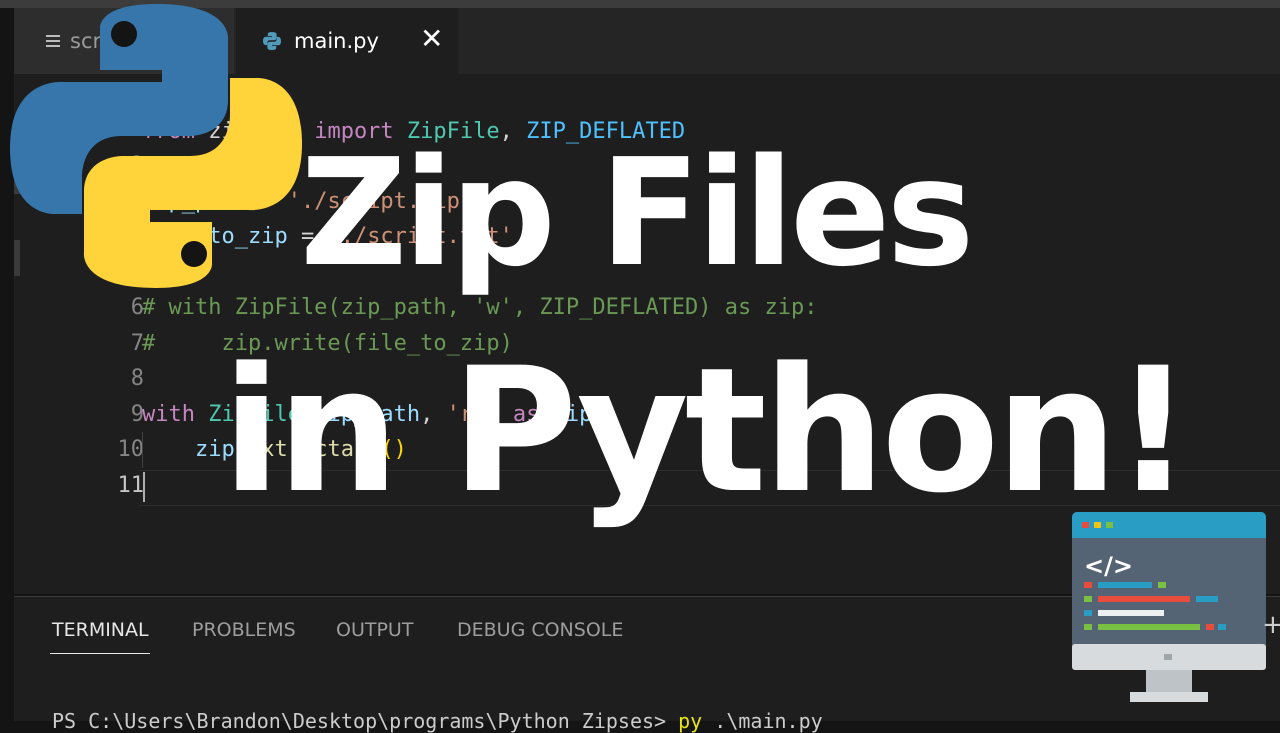 The image size is (1280, 733). What do you see at coordinates (137, 414) in the screenshot?
I see `line-number: 9` at bounding box center [137, 414].